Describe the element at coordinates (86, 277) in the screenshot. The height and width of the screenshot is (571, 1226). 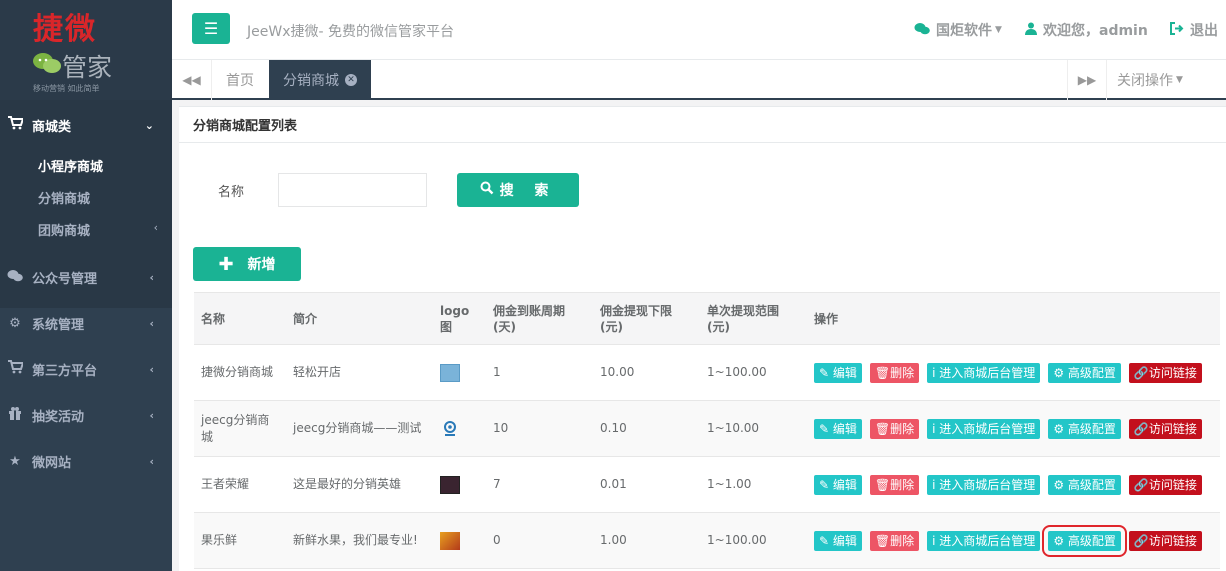
I see `sidebar-group-wechat: 公众号管理 ‹` at that location.